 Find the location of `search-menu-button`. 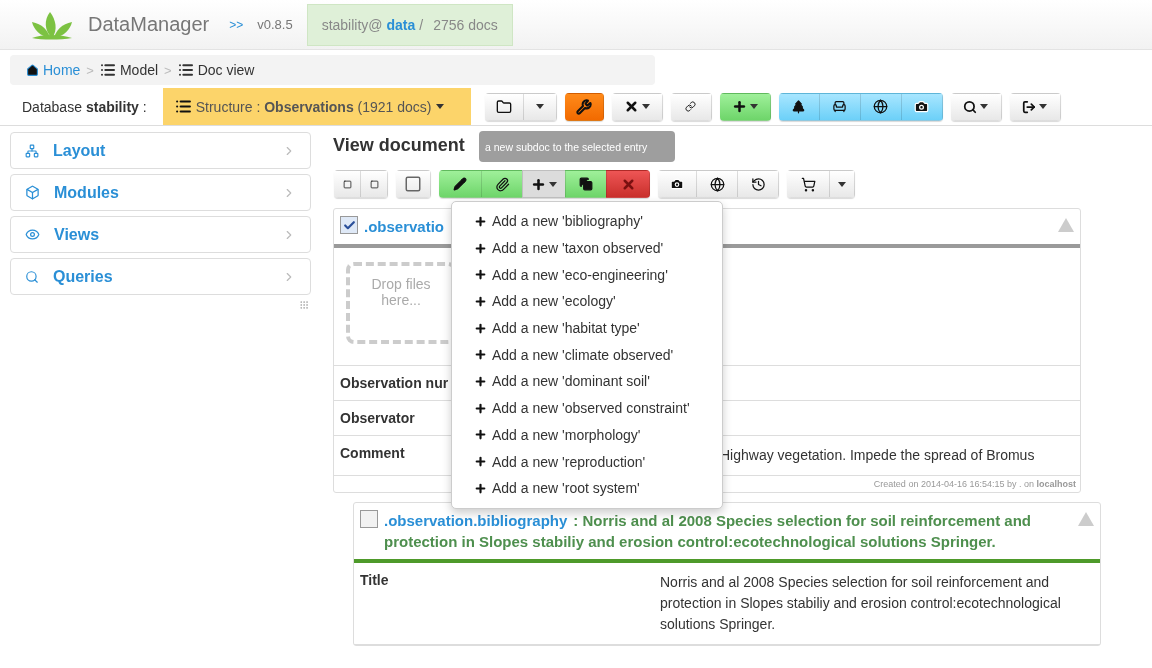

search-menu-button is located at coordinates (976, 106).